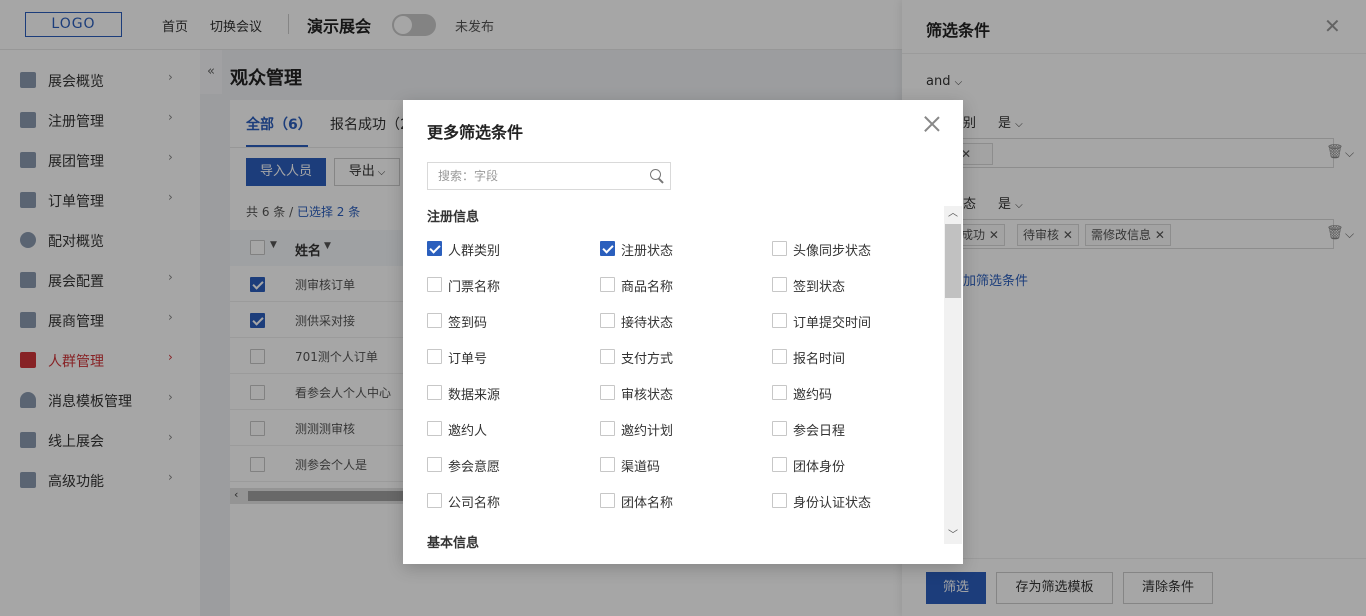 The image size is (1366, 616). I want to click on field-label: 邀约人, so click(468, 431).